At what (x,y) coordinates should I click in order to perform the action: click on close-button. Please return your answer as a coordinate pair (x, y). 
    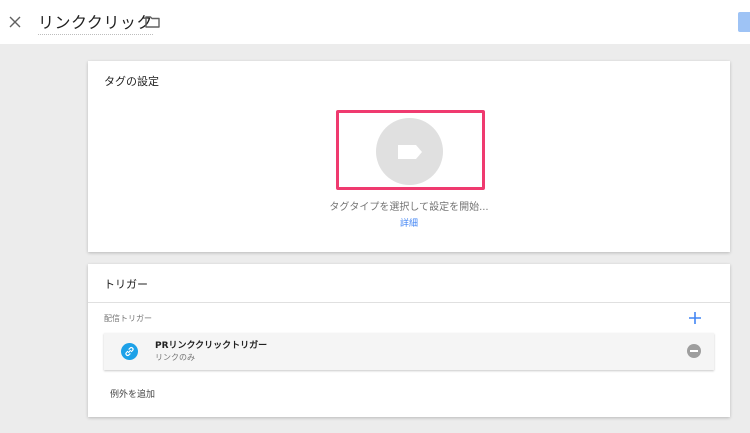
    Looking at the image, I should click on (15, 22).